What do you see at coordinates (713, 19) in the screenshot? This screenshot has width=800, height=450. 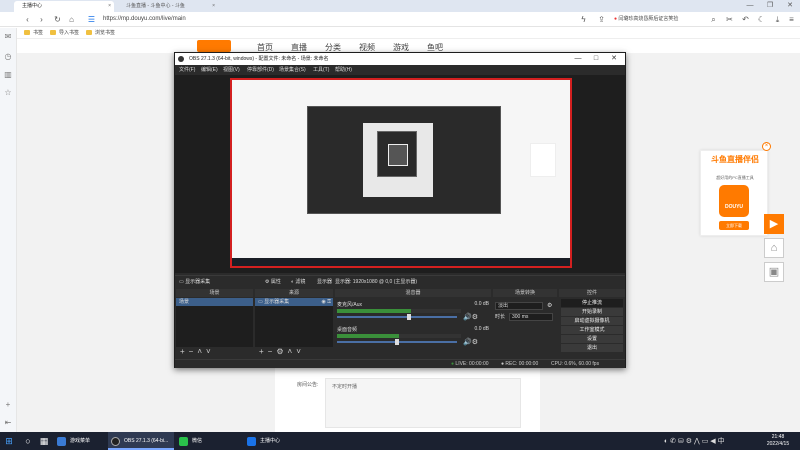 I see `search-icon: ⌕` at bounding box center [713, 19].